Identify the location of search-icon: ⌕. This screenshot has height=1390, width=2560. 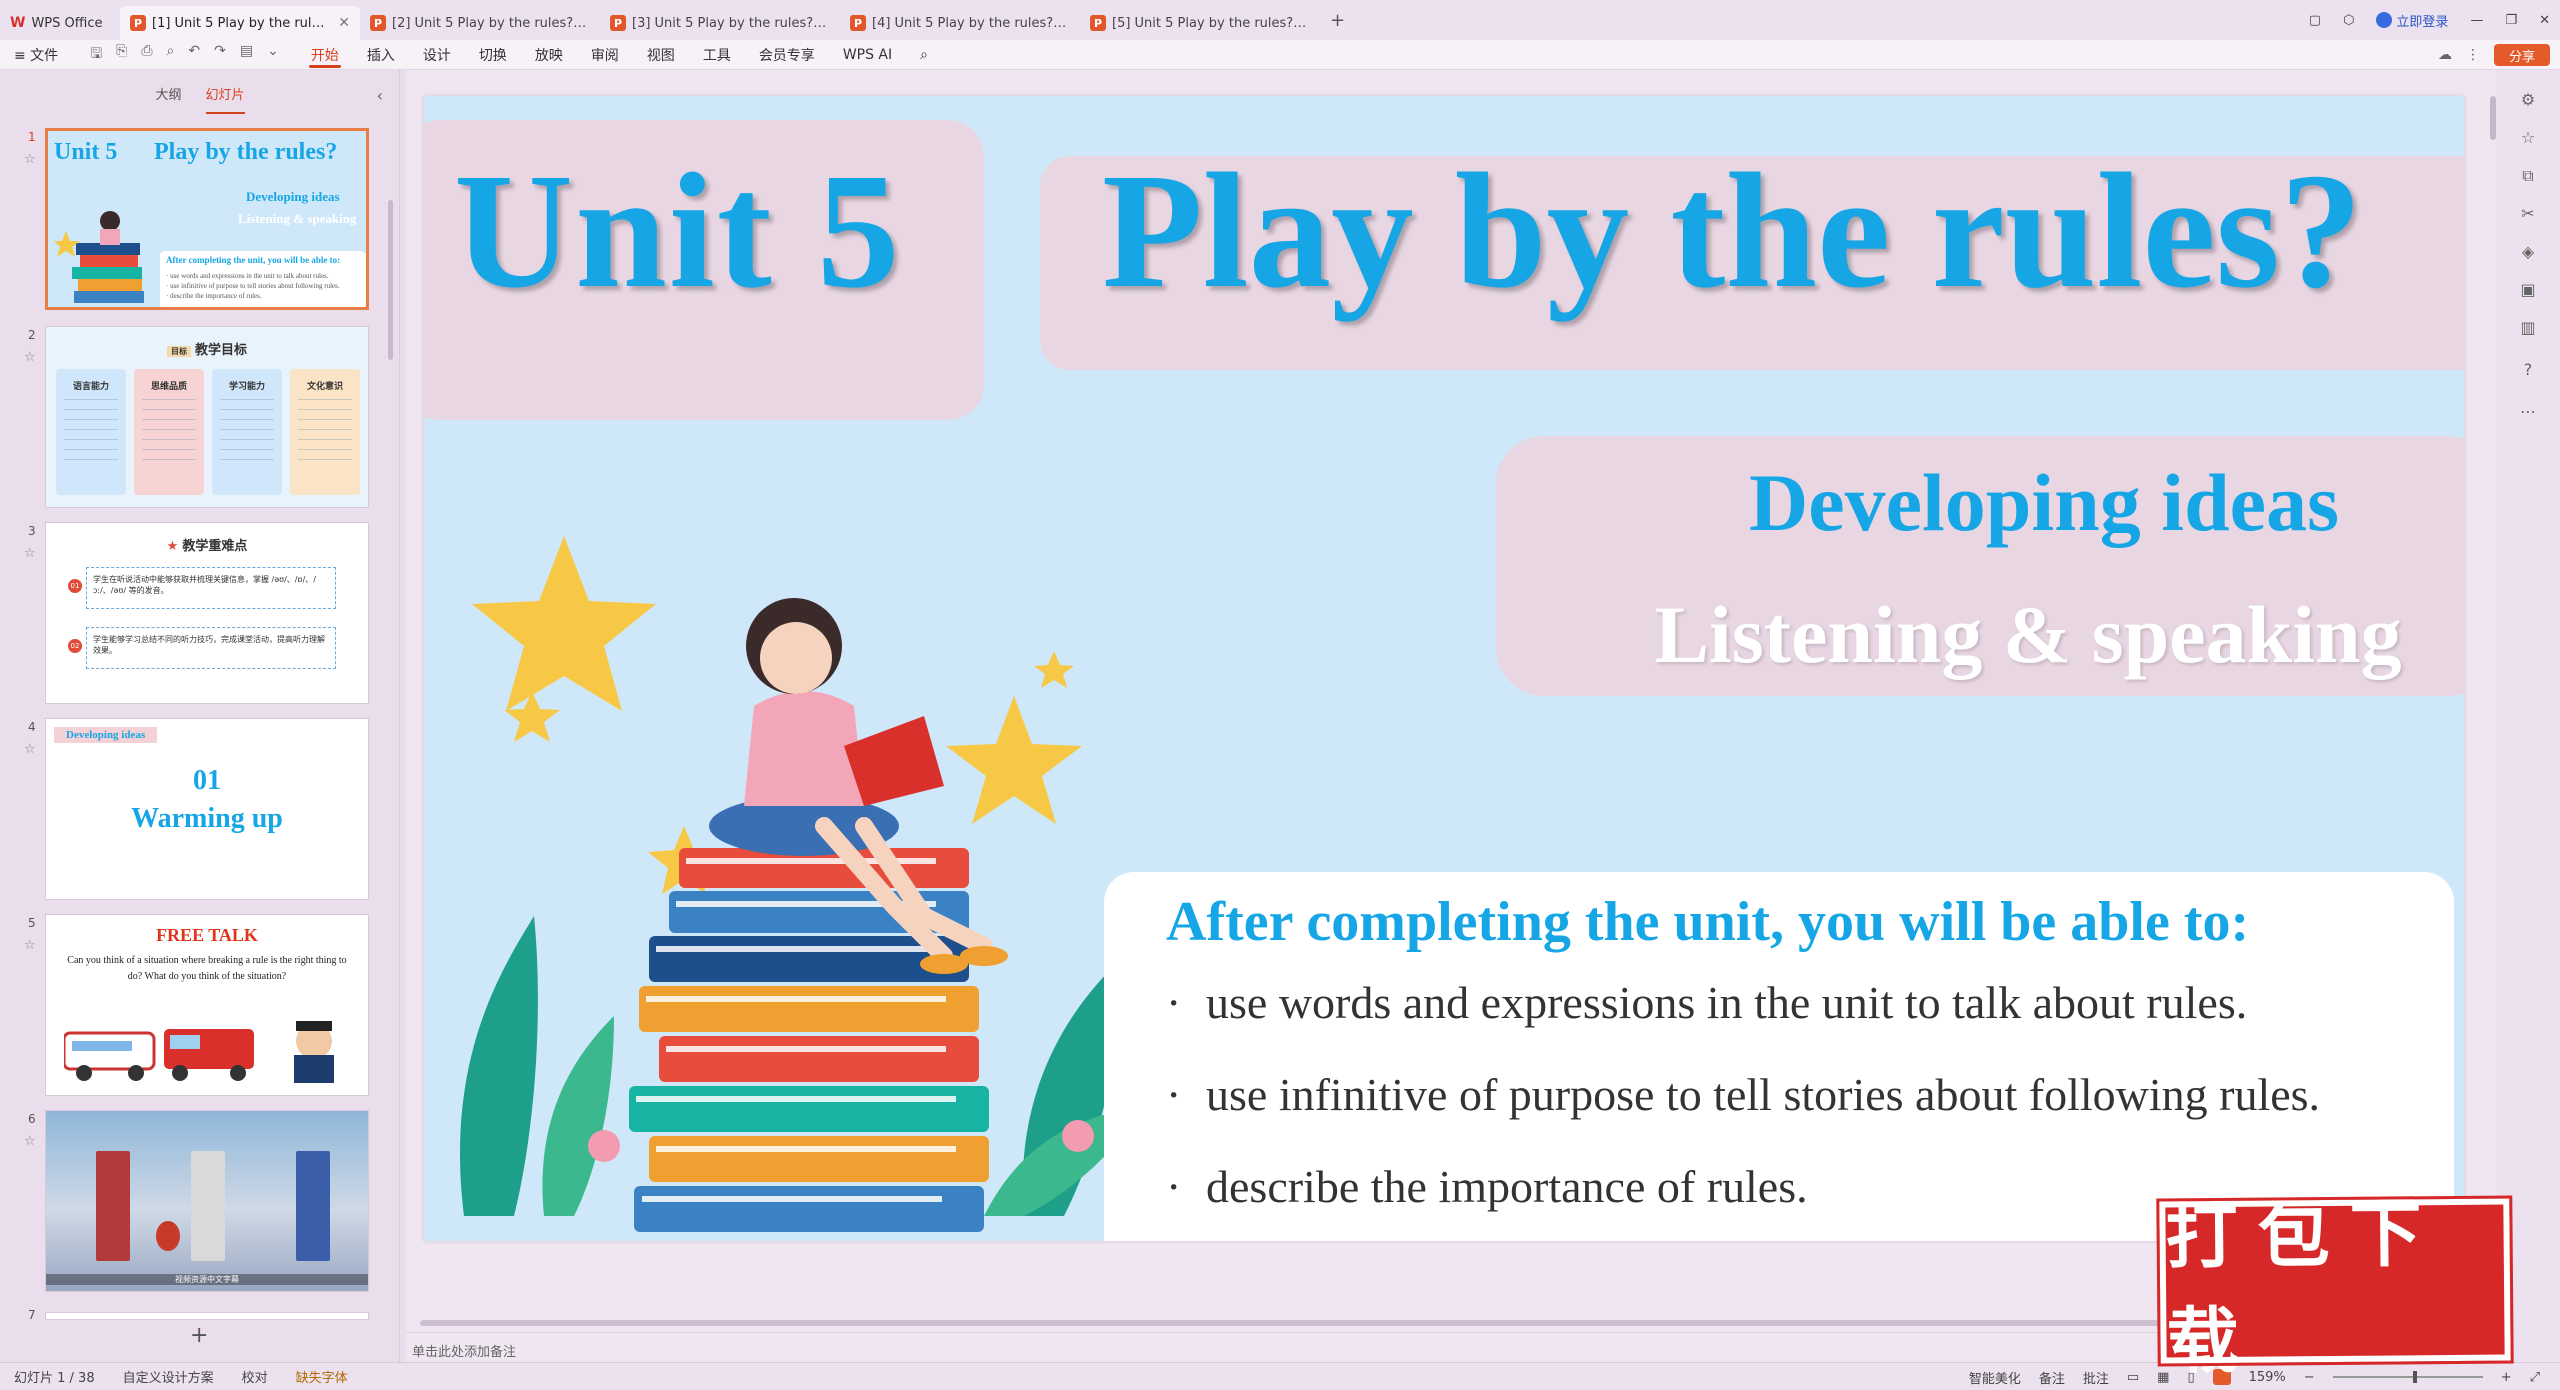
(924, 55).